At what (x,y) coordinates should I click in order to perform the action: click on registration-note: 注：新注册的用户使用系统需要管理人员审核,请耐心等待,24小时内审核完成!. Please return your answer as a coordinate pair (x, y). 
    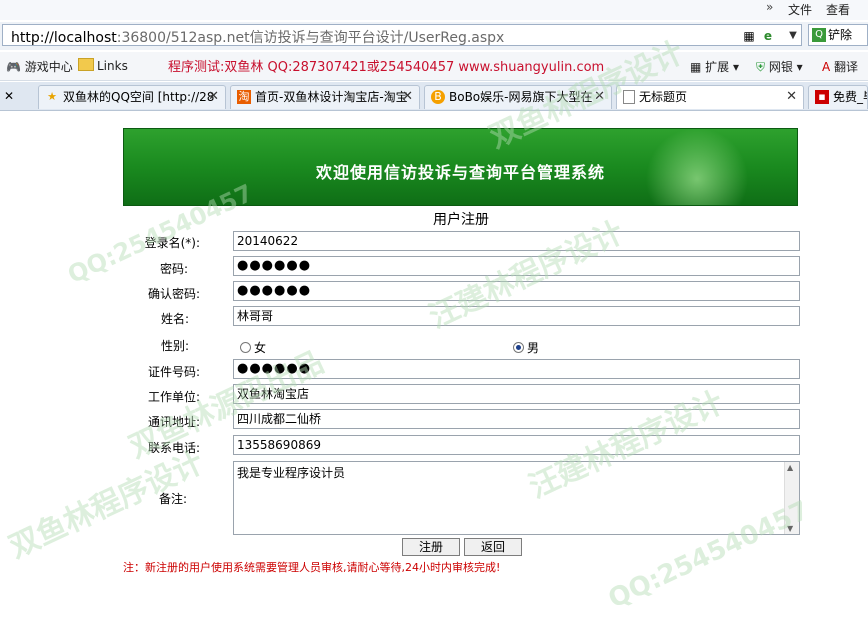
    Looking at the image, I should click on (312, 567).